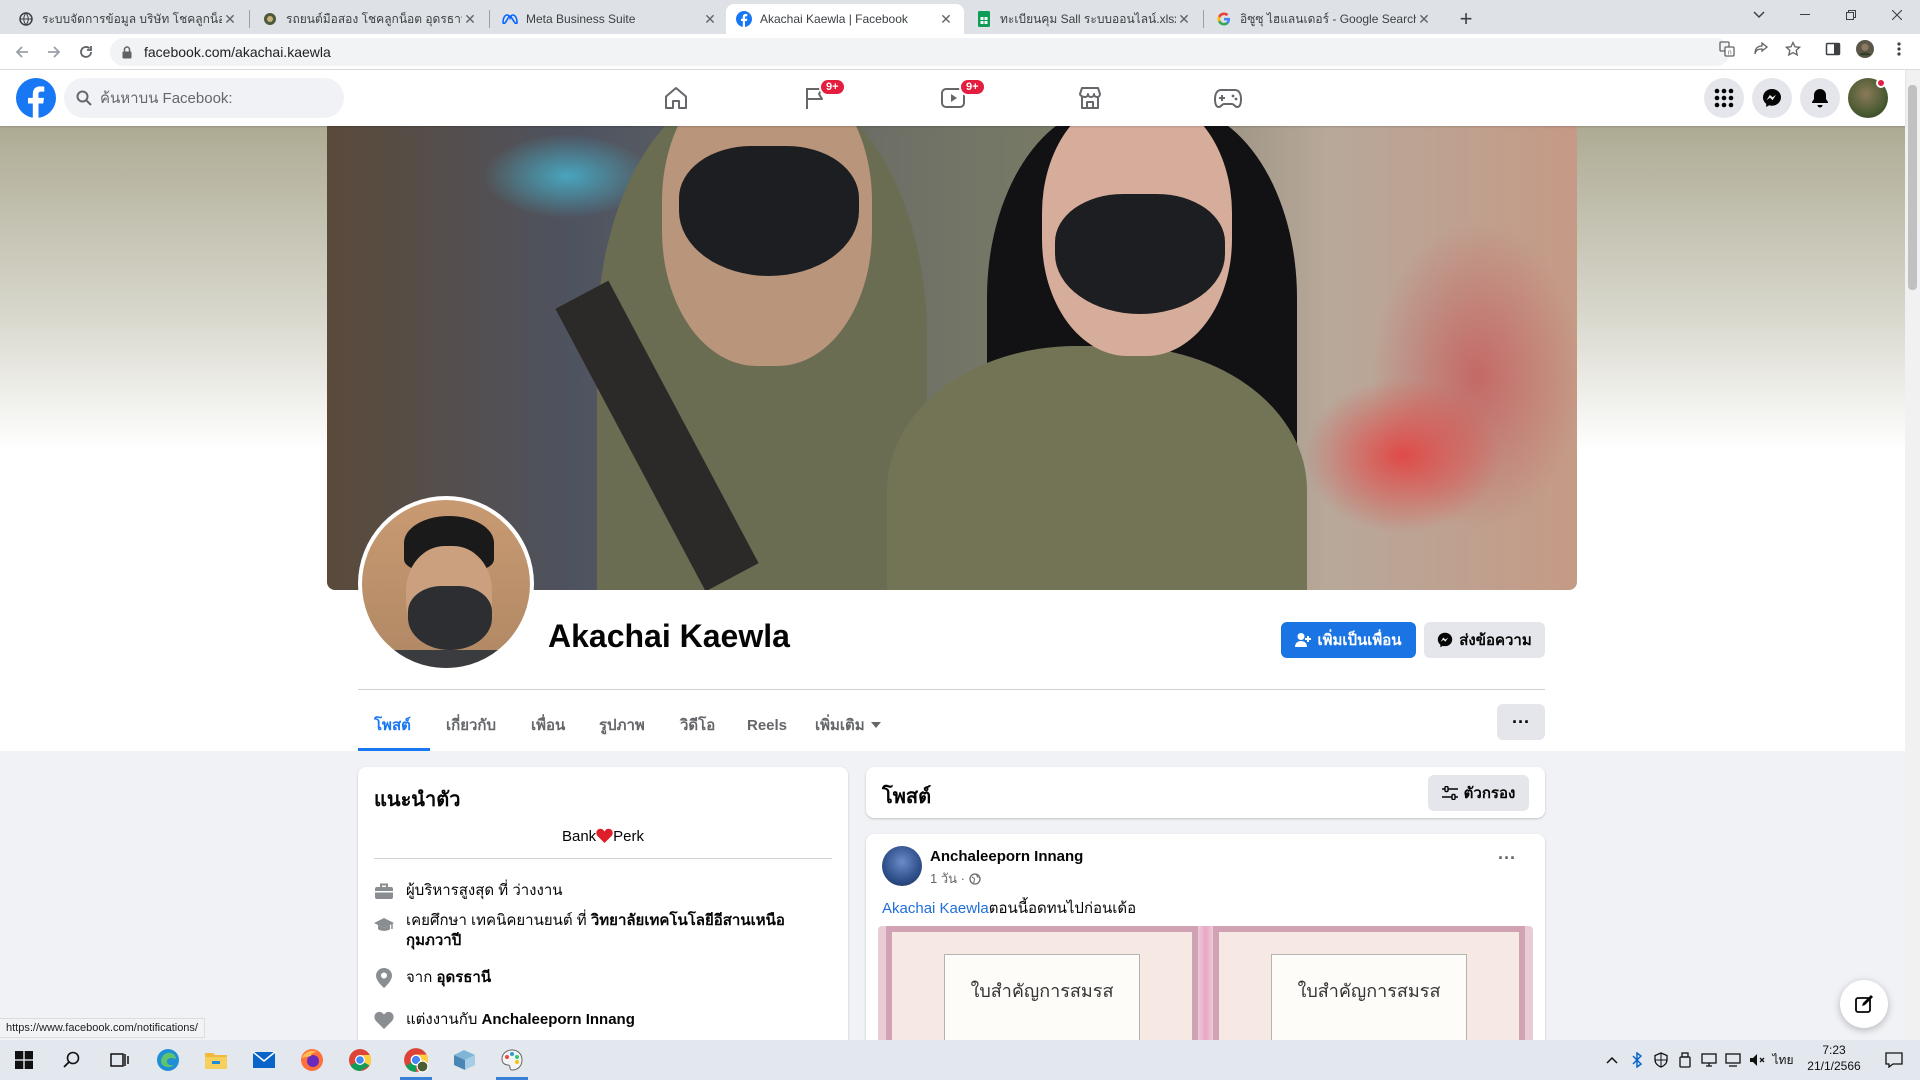 Image resolution: width=1920 pixels, height=1080 pixels. I want to click on home-icon, so click(676, 98).